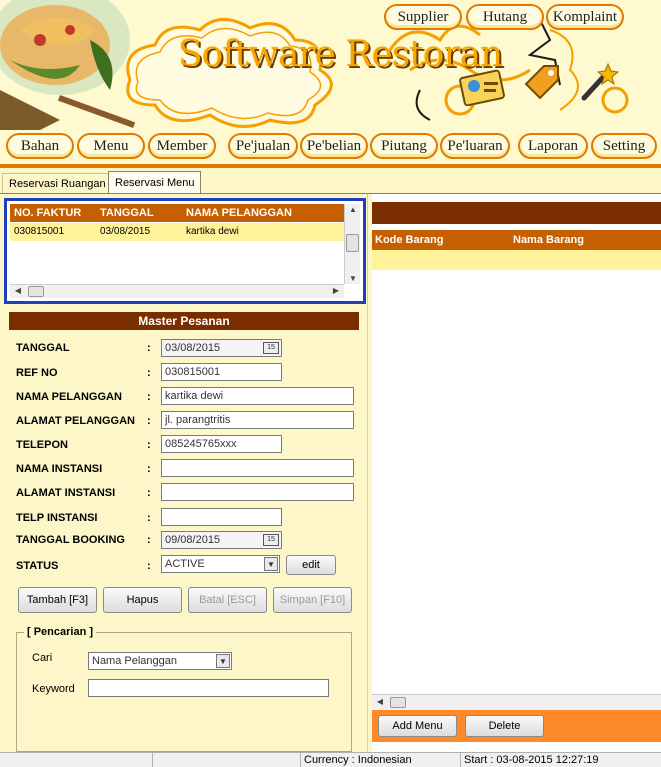 The width and height of the screenshot is (661, 767). I want to click on label-tanggal-booking: TANGGAL BOOKING, so click(70, 540).